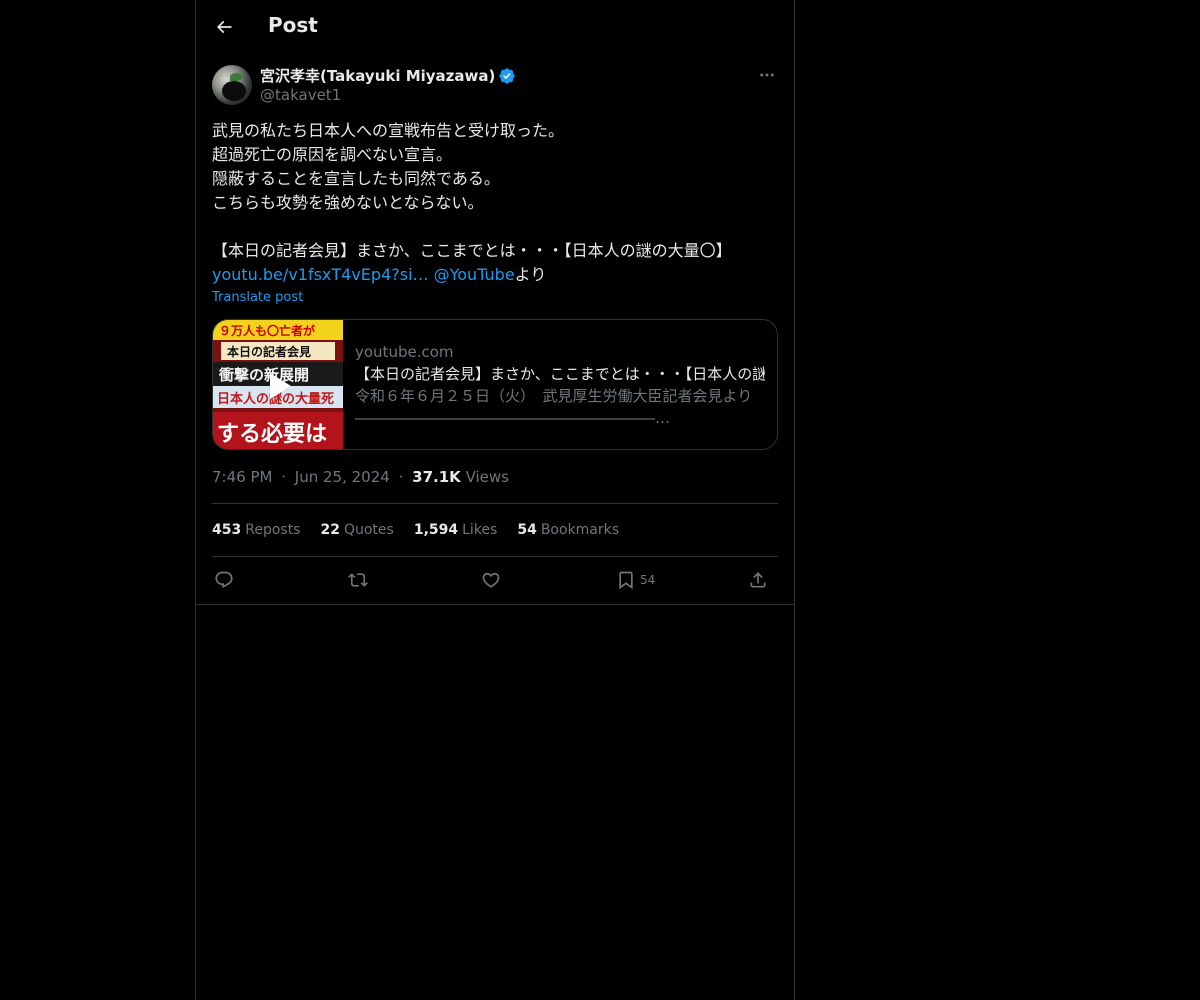 The image size is (1200, 1000). I want to click on name-line: 宮沢孝幸(Takayuki Miyazawa), so click(388, 75).